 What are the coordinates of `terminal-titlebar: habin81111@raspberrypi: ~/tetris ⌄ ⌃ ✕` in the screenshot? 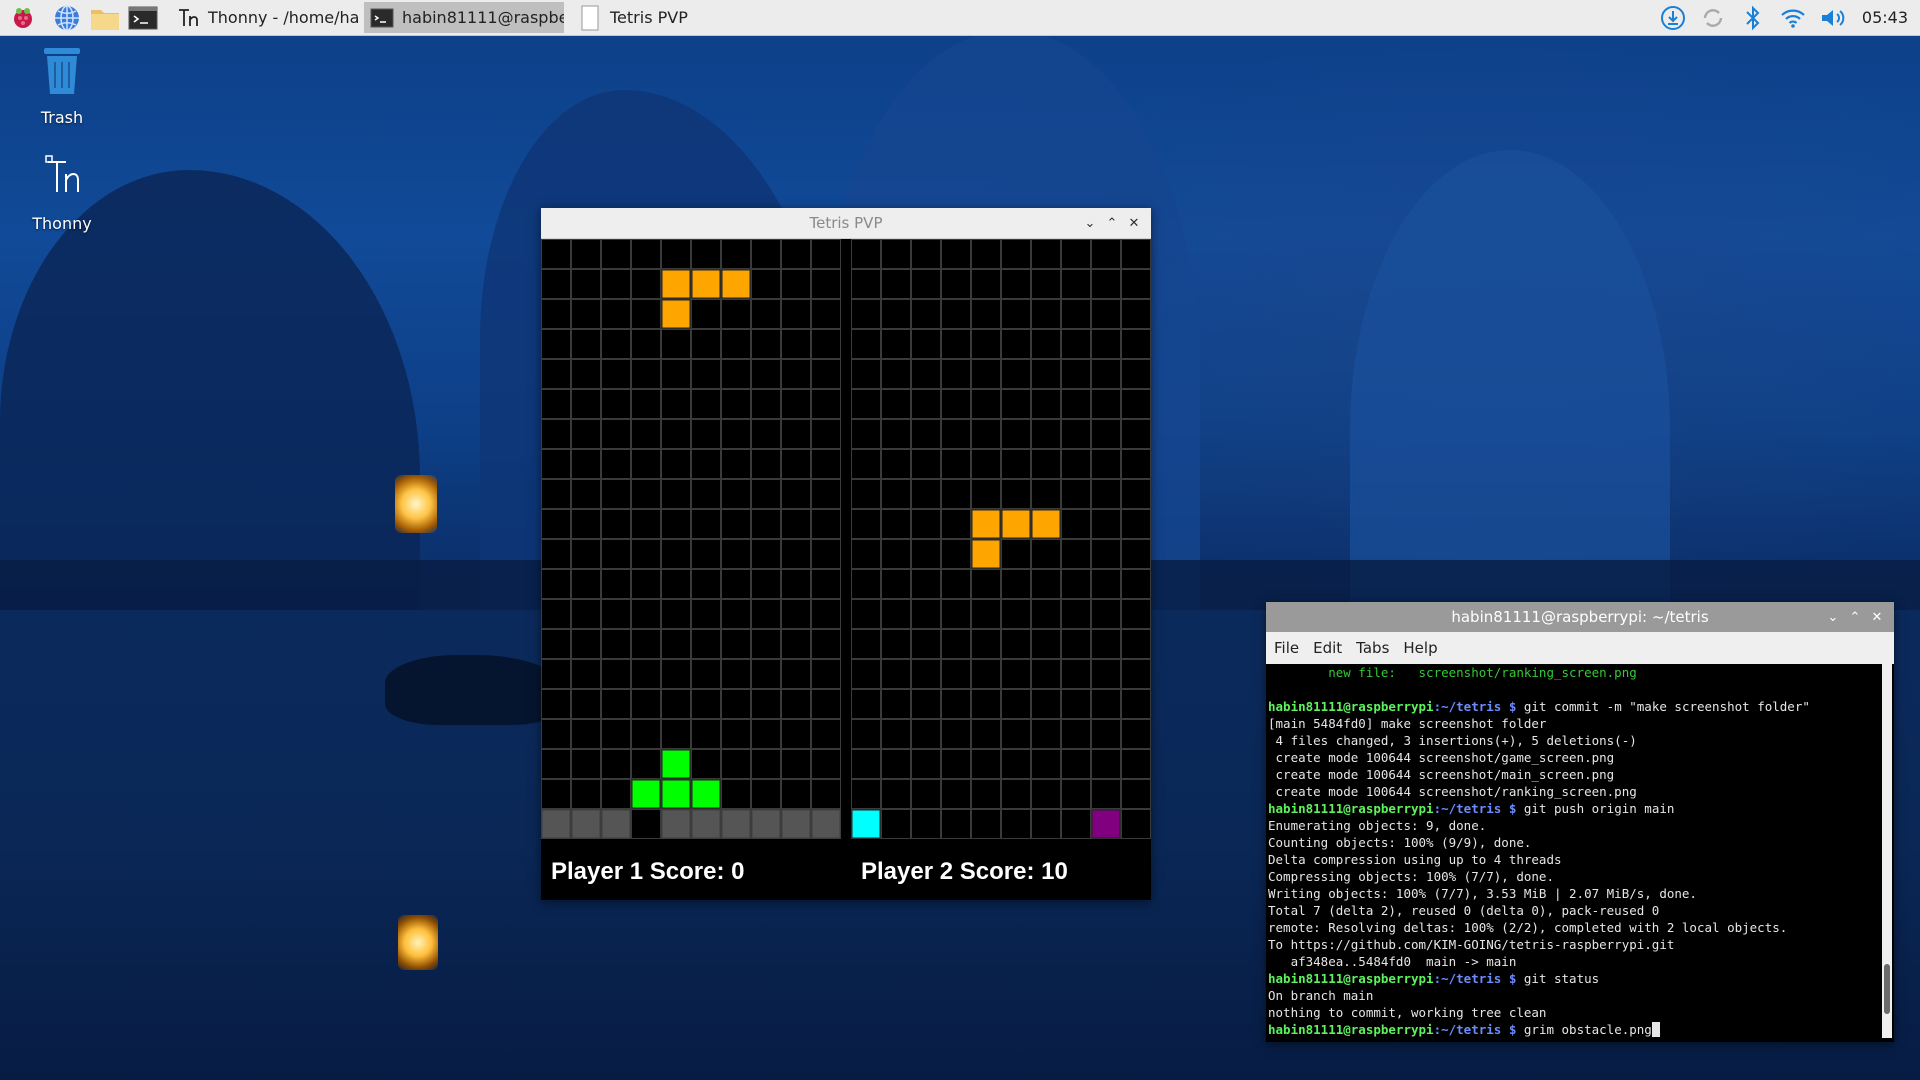 It's located at (1580, 617).